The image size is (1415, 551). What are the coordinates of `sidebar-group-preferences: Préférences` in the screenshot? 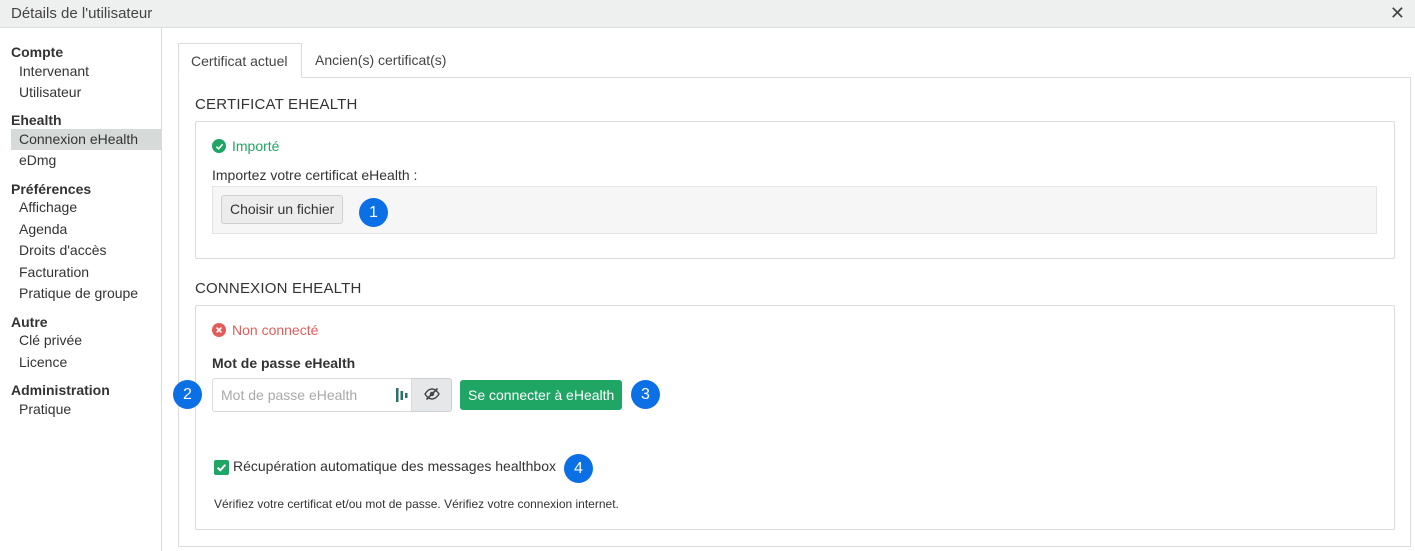 It's located at (51, 189).